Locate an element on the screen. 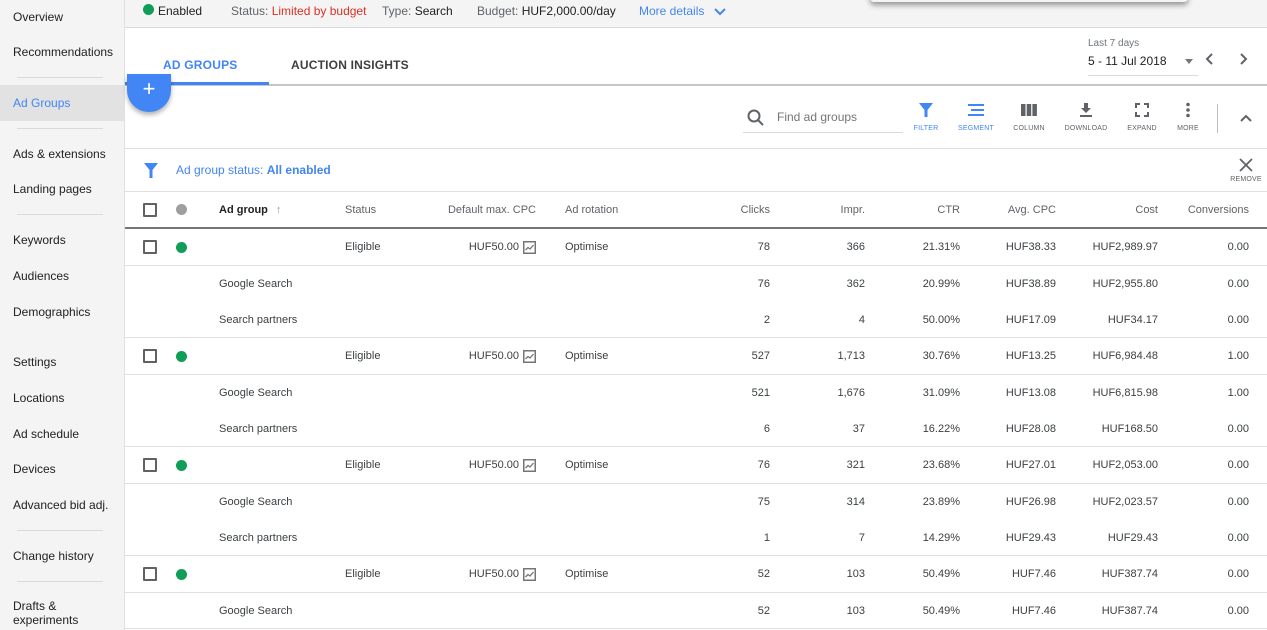 The height and width of the screenshot is (630, 1267). column-header-ctr: CTR is located at coordinates (915, 209).